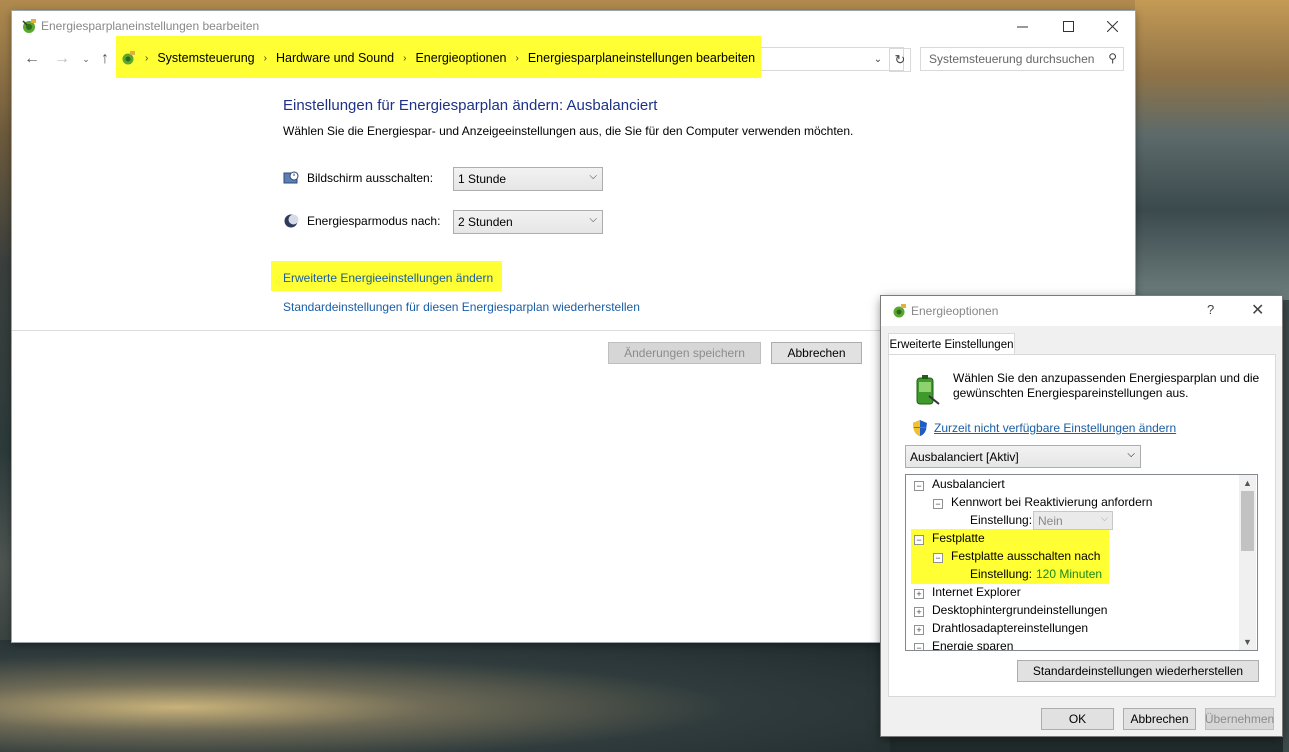 The height and width of the screenshot is (752, 1289). What do you see at coordinates (641, 58) in the screenshot?
I see `breadcrumb-current: Energiesparplaneinstellungen bearbeiten` at bounding box center [641, 58].